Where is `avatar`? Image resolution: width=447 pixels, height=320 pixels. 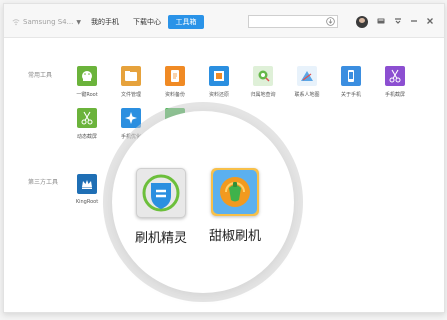
avatar is located at coordinates (362, 22).